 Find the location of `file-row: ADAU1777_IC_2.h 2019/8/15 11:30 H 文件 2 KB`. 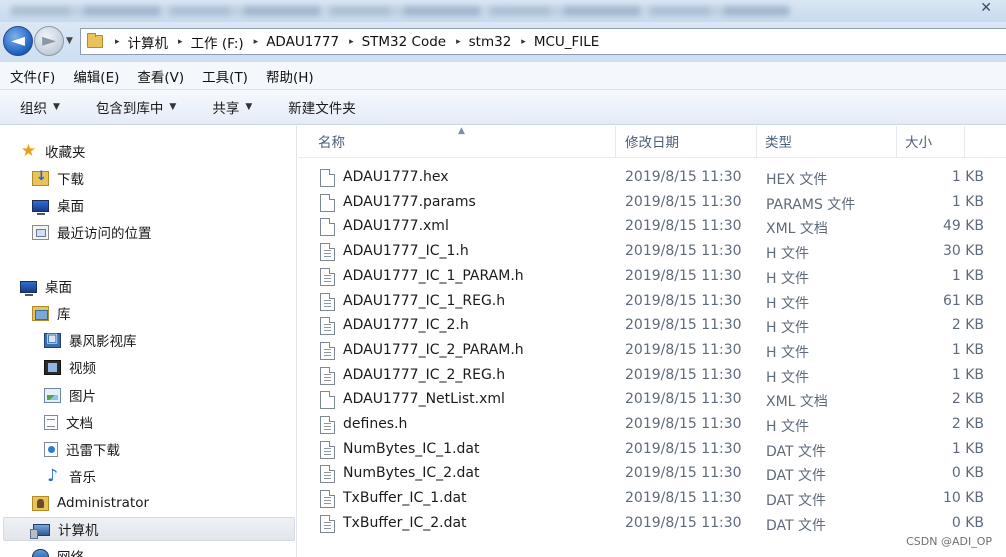

file-row: ADAU1777_IC_2.h 2019/8/15 11:30 H 文件 2 KB is located at coordinates (652, 326).